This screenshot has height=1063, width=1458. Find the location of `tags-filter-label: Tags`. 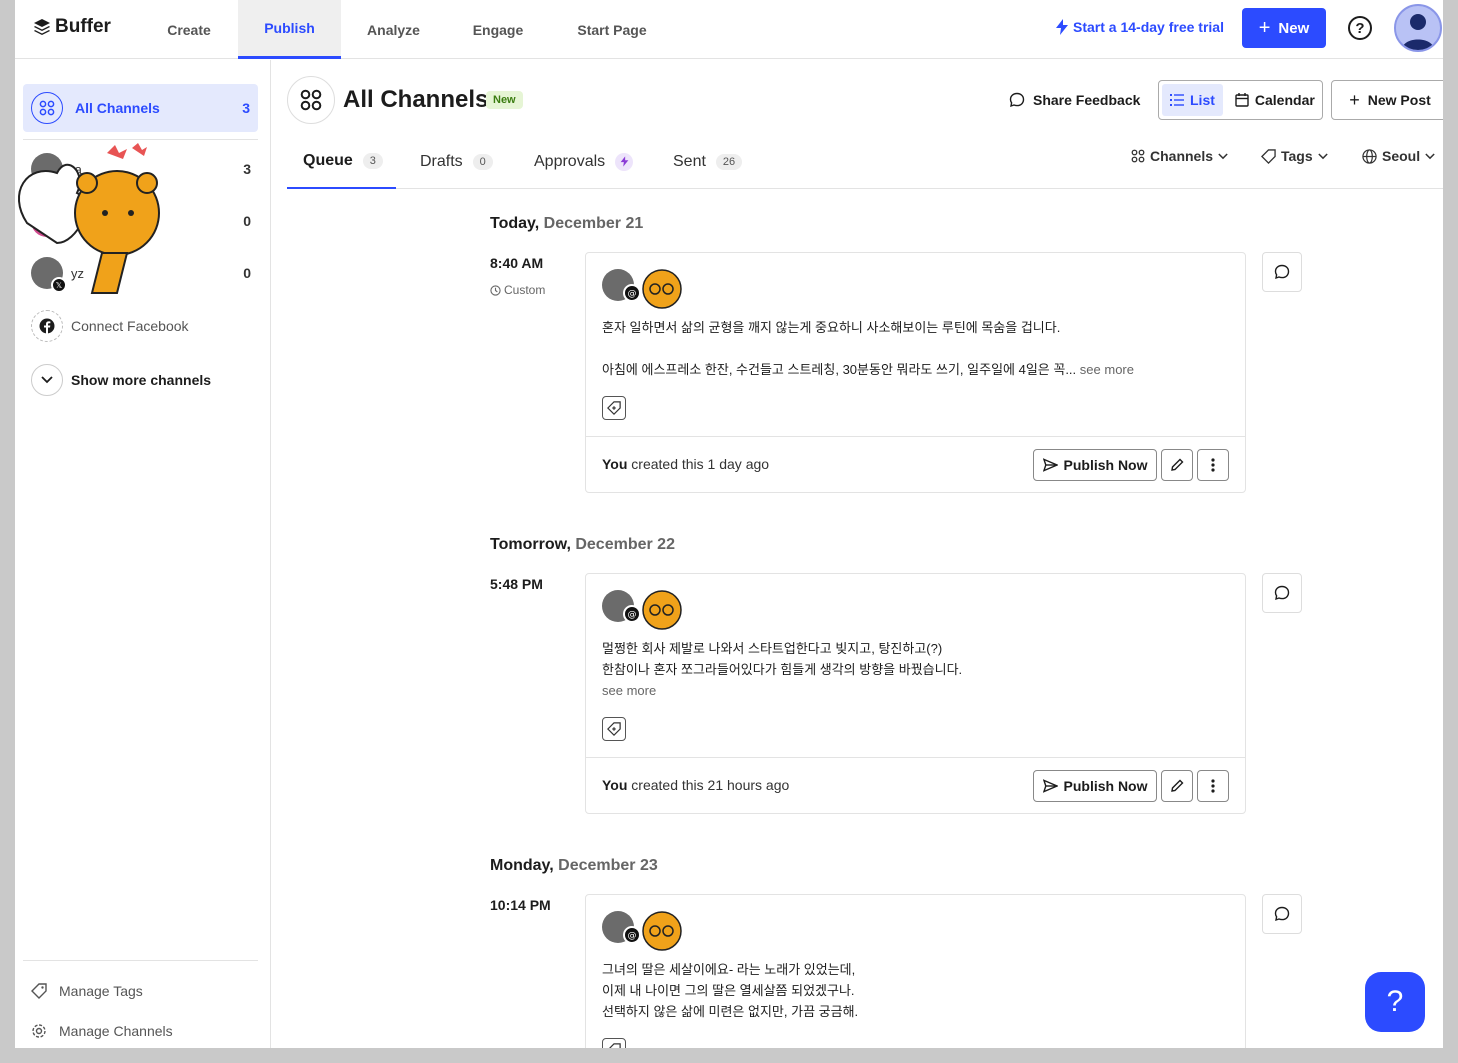

tags-filter-label: Tags is located at coordinates (1297, 156).